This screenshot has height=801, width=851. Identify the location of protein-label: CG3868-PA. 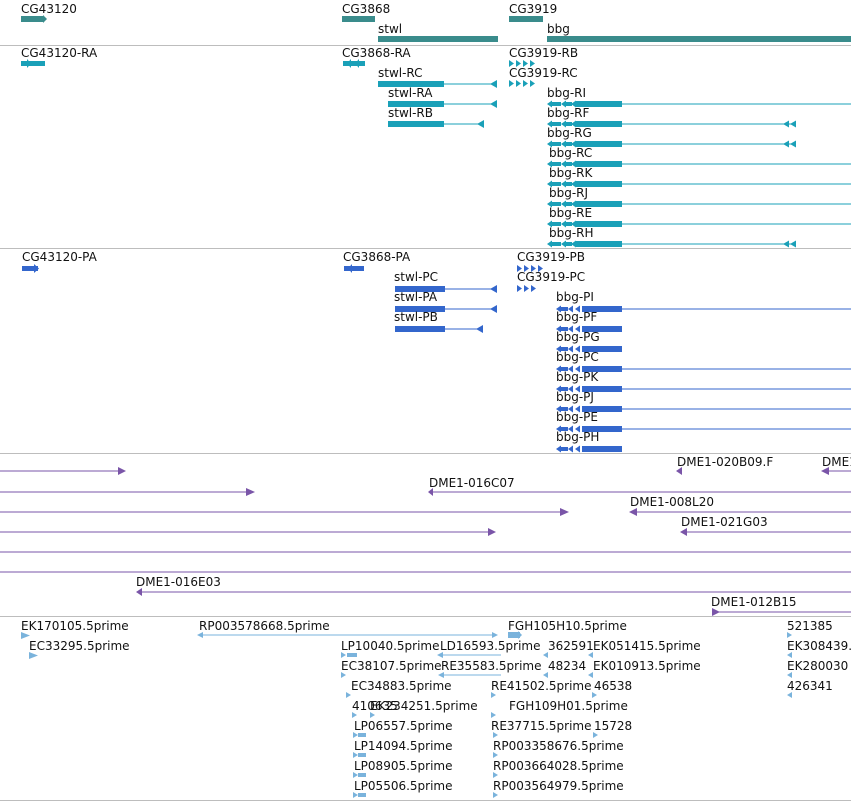
(376, 257).